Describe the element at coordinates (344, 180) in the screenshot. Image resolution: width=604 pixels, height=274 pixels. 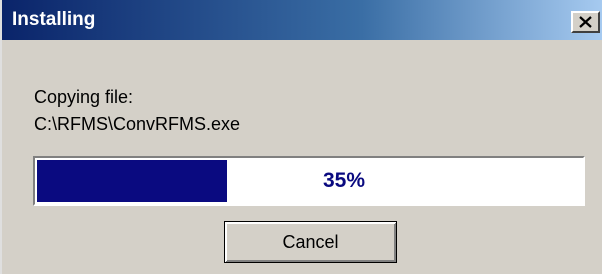
I see `progress-percent-label: 35%` at that location.